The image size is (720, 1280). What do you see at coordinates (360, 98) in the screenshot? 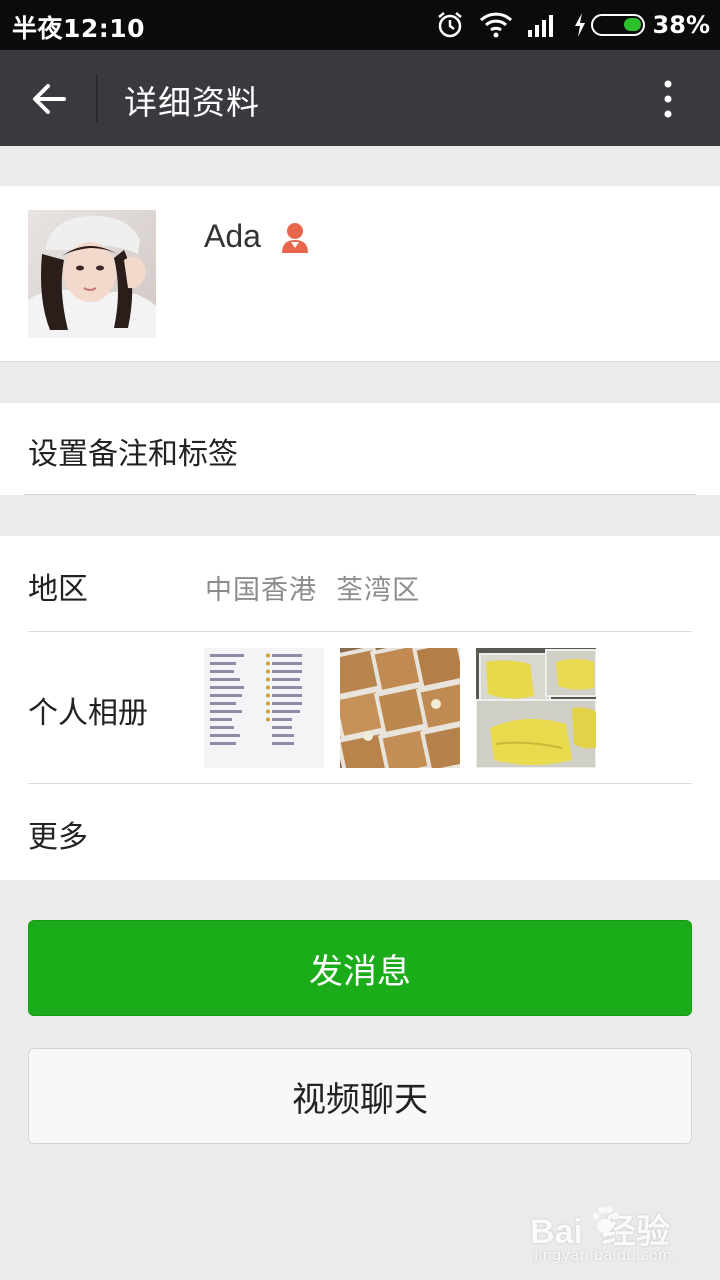
I see `top-toolbar: 详细资料` at bounding box center [360, 98].